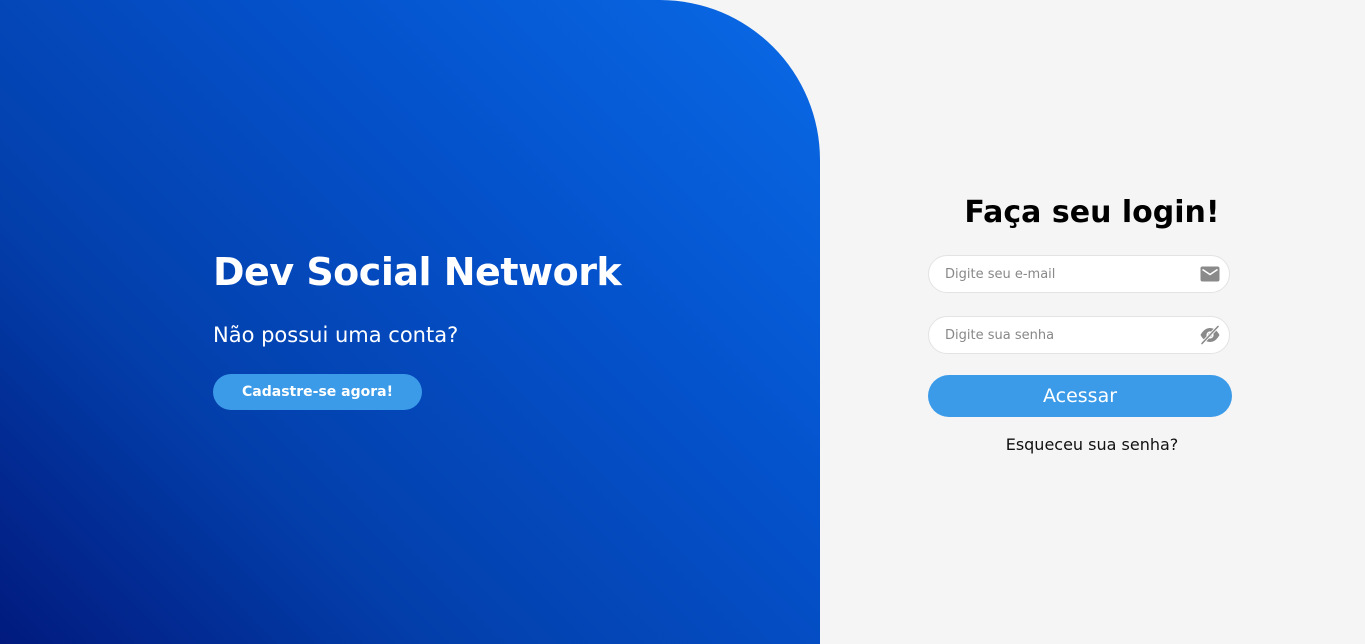  I want to click on password-input, so click(1065, 335).